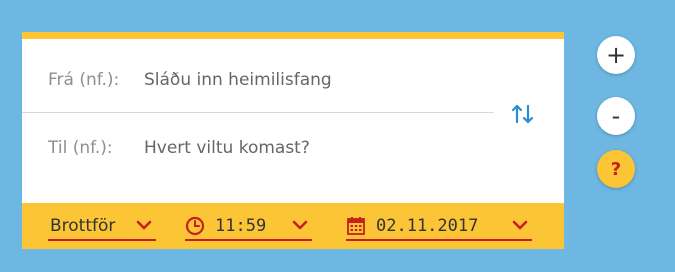  I want to click on date-select: 02.11.2017, so click(439, 227).